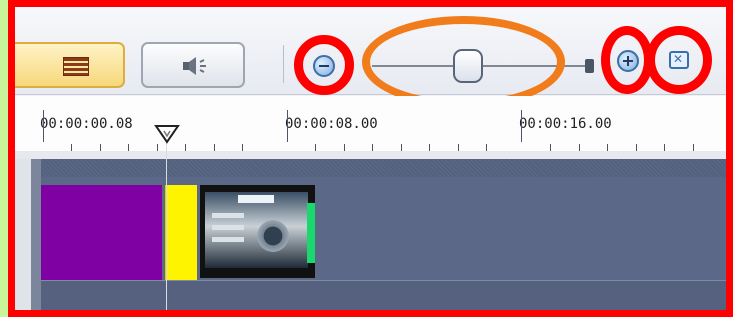 This screenshot has width=733, height=317. I want to click on toolbar-separator, so click(283, 64).